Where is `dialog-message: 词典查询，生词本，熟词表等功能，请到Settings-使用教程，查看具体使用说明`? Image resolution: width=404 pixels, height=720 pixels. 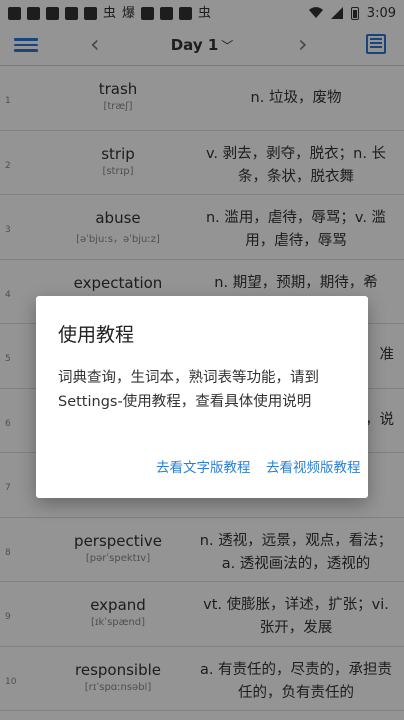 dialog-message: 词典查询，生词本，熟词表等功能，请到Settings-使用教程，查看具体使用说明 is located at coordinates (188, 390).